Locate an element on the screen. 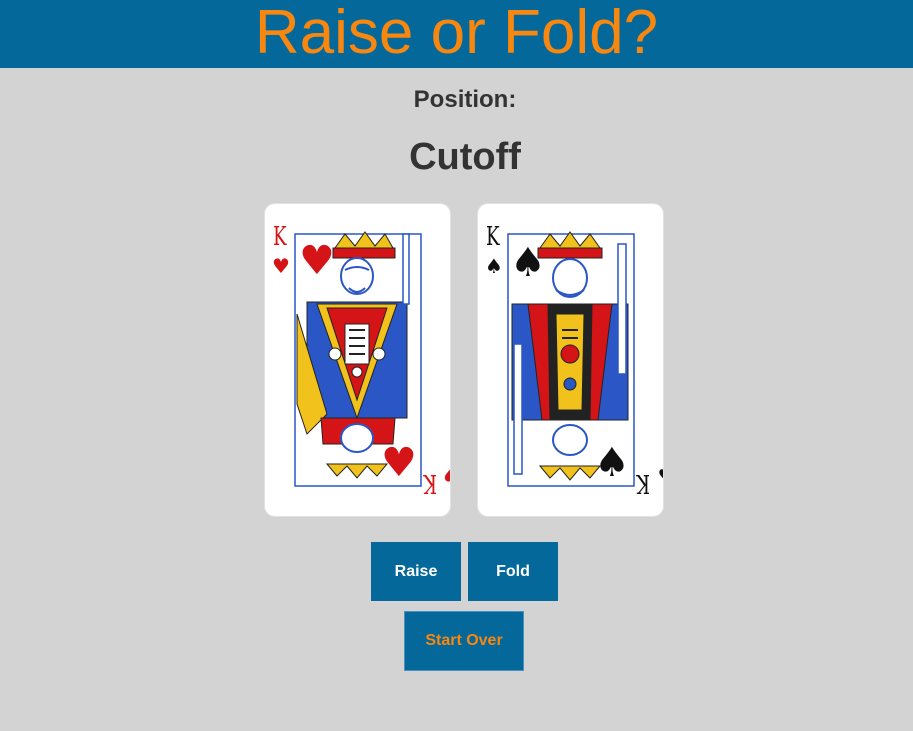 This screenshot has width=913, height=731. card-suit-icon: ♠ is located at coordinates (494, 266).